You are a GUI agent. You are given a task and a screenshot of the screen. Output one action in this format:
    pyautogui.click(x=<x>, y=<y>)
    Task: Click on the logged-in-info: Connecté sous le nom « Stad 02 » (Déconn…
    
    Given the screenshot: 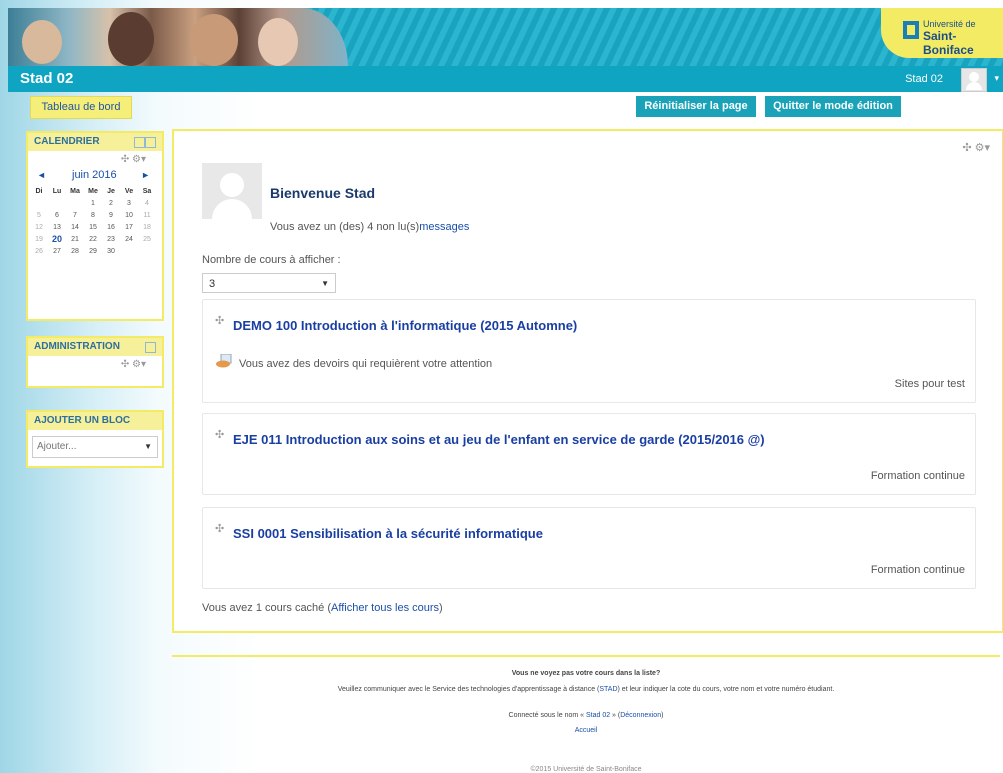 What is the action you would take?
    pyautogui.click(x=586, y=715)
    